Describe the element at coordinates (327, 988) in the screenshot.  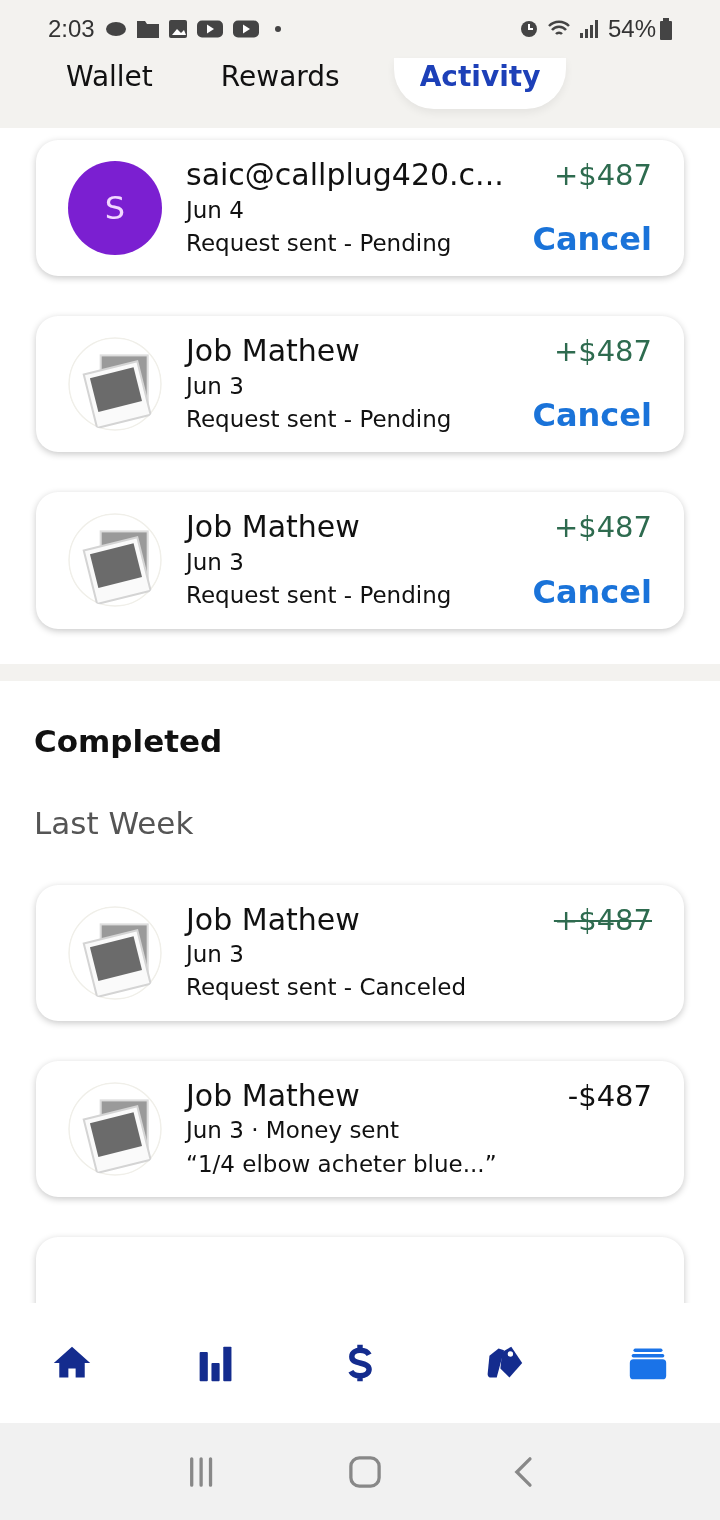
I see `transaction-status: Request sent - Canceled` at that location.